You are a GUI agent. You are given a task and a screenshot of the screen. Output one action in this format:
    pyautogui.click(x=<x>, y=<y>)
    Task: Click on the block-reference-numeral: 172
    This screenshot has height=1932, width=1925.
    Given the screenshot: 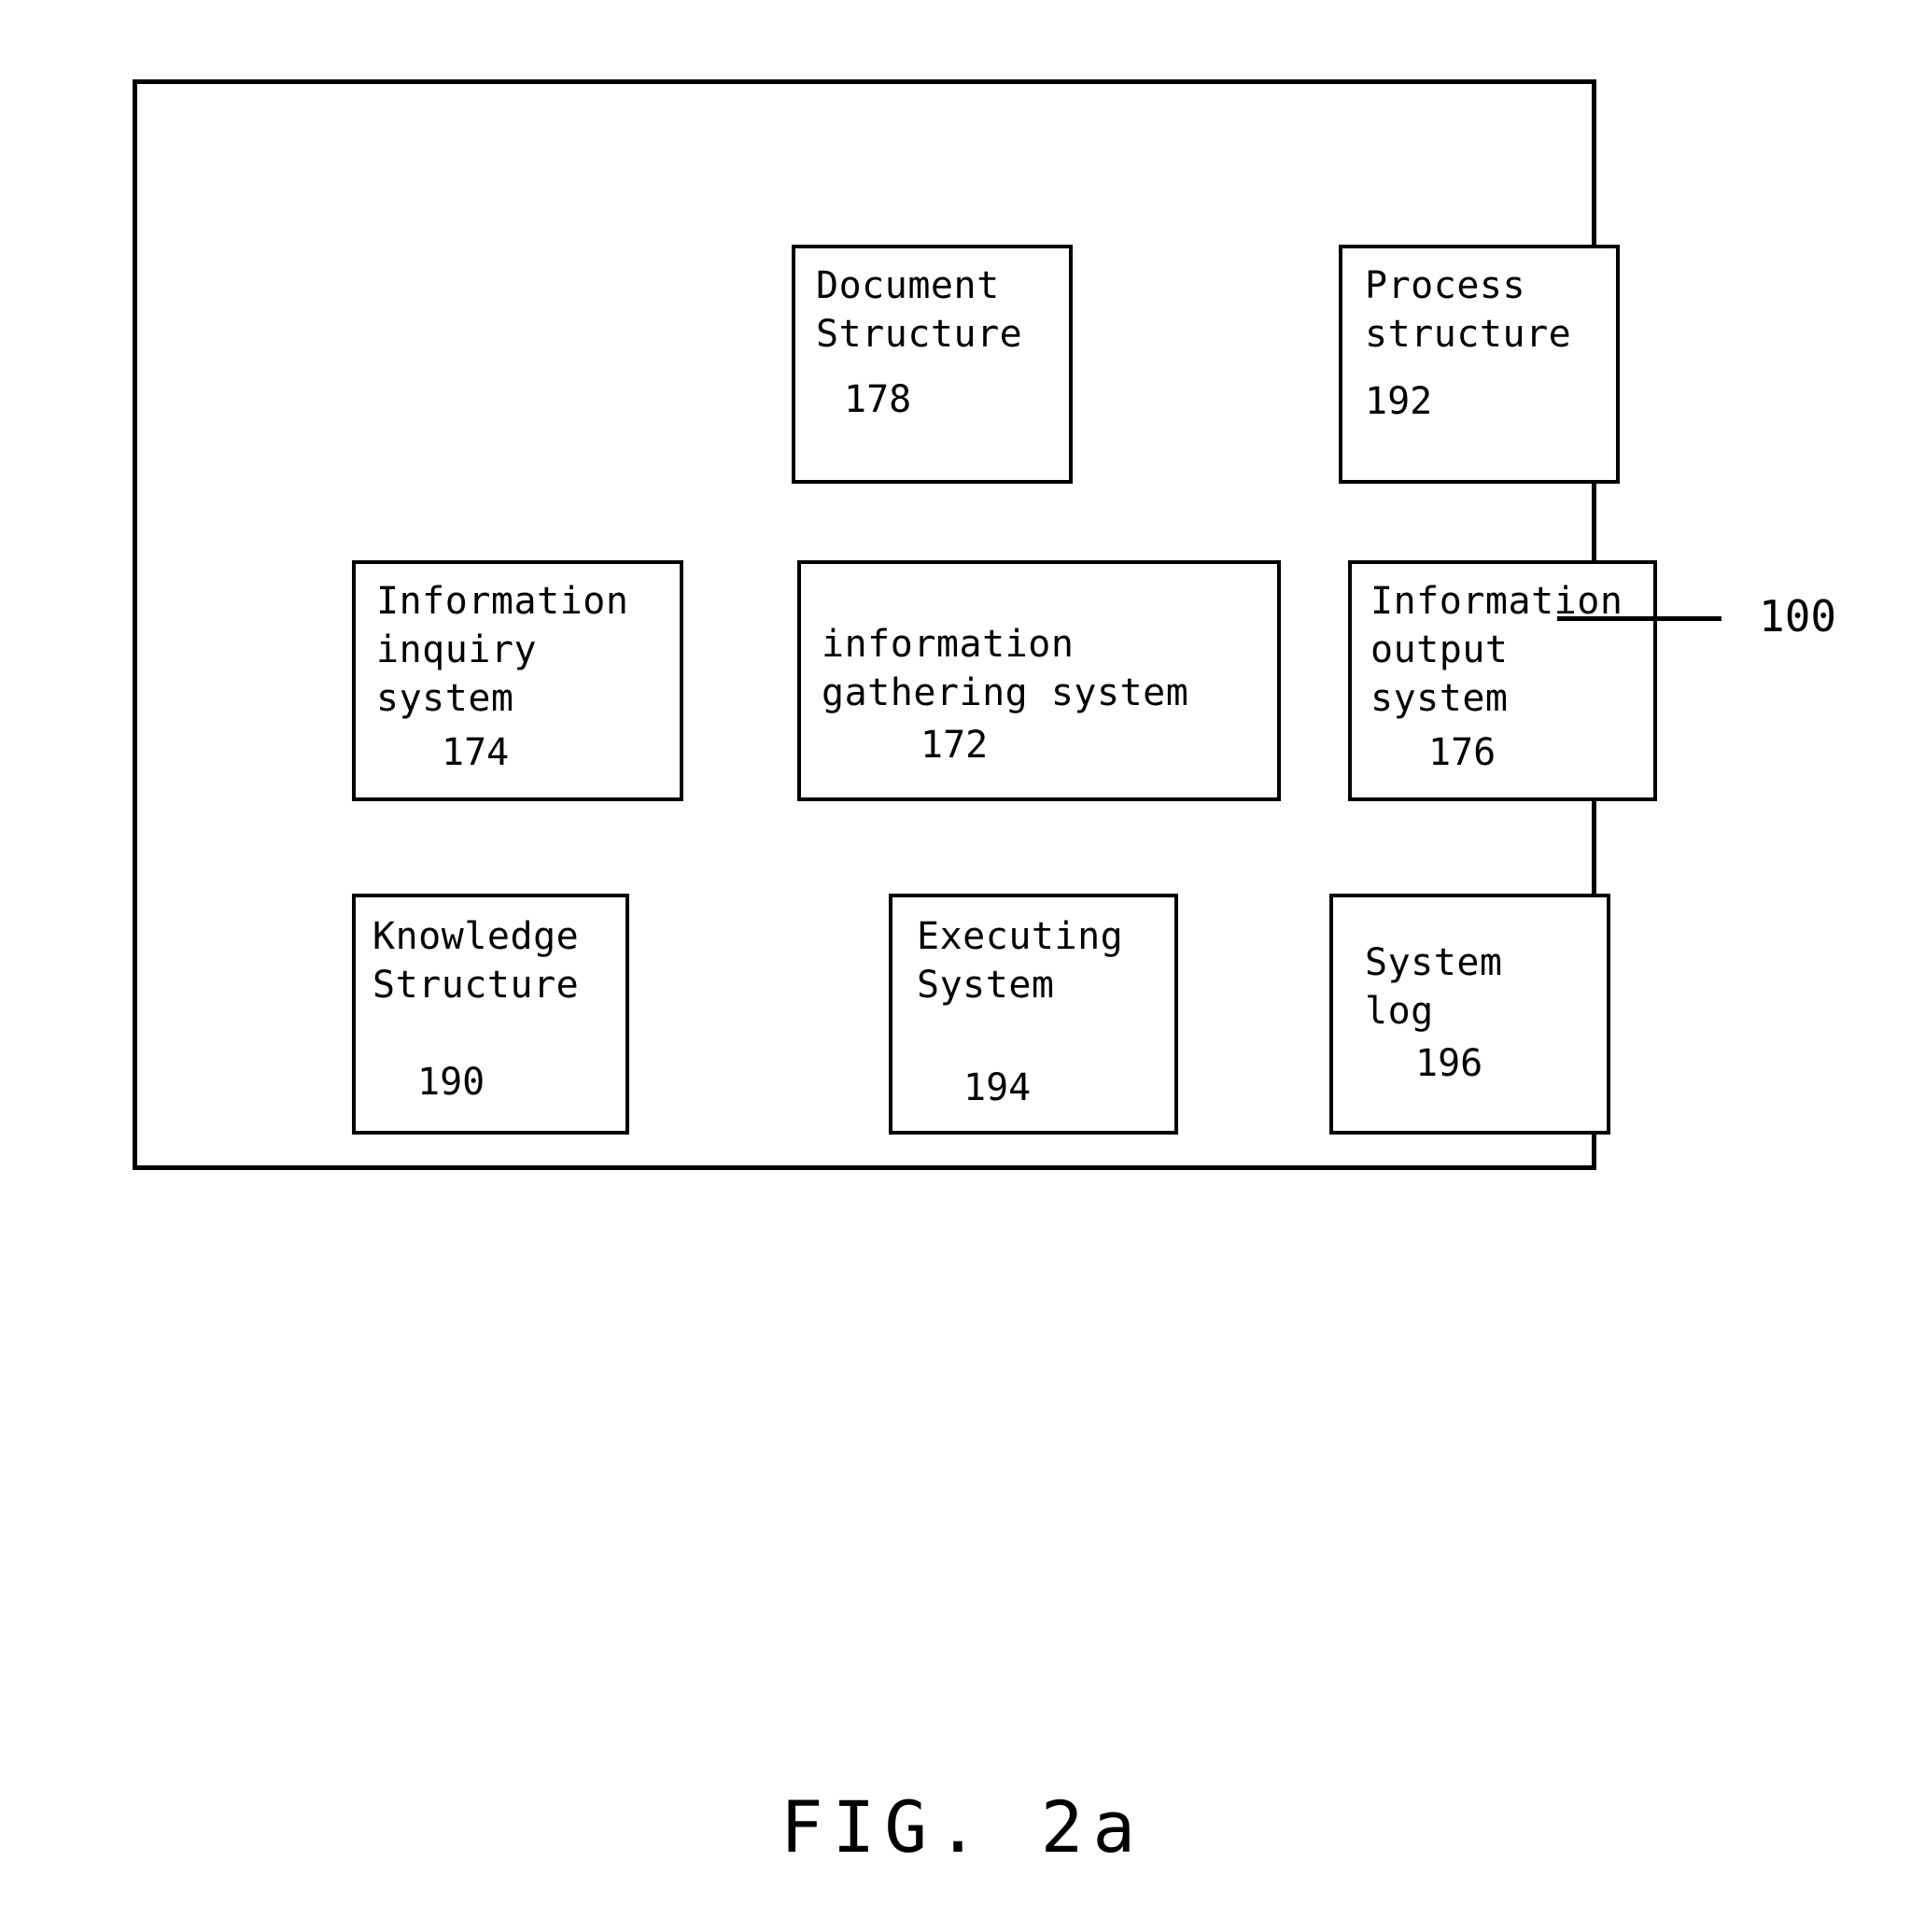 What is the action you would take?
    pyautogui.click(x=954, y=745)
    